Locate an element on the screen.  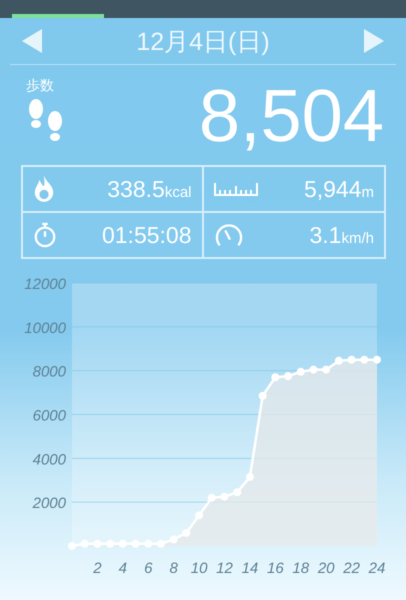
stat-value: 01:55:08 is located at coordinates (147, 235).